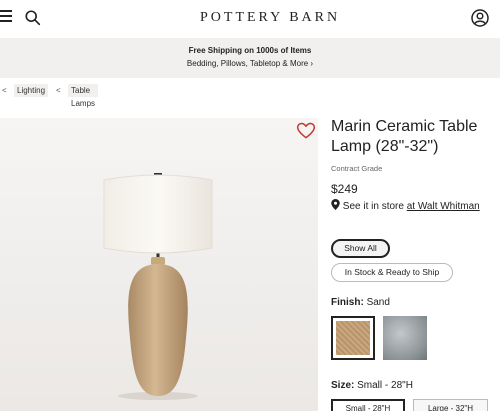 The height and width of the screenshot is (411, 500). I want to click on store-link: at Walt Whitman, so click(443, 206).